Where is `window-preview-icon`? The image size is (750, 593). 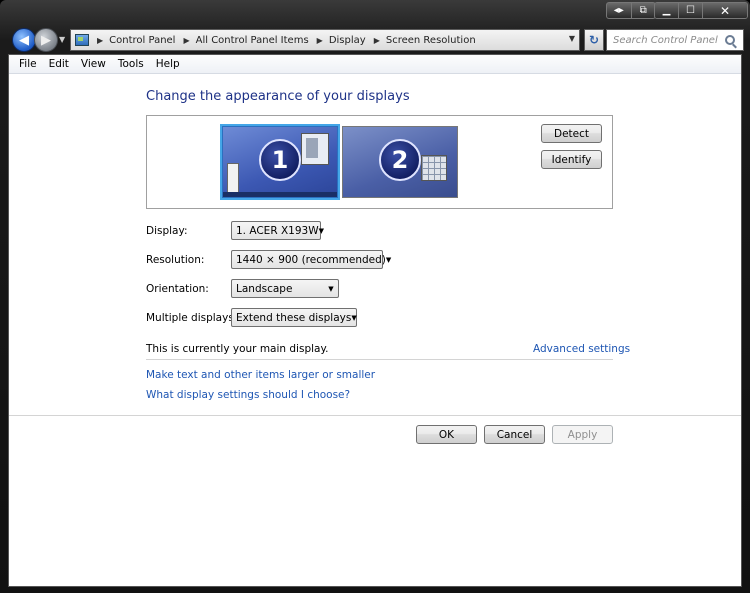 window-preview-icon is located at coordinates (315, 149).